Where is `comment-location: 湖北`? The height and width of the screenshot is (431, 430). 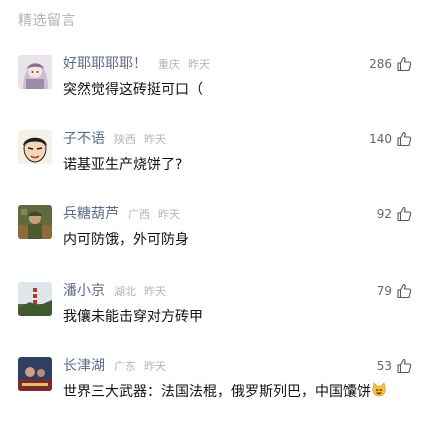 comment-location: 湖北 is located at coordinates (125, 291).